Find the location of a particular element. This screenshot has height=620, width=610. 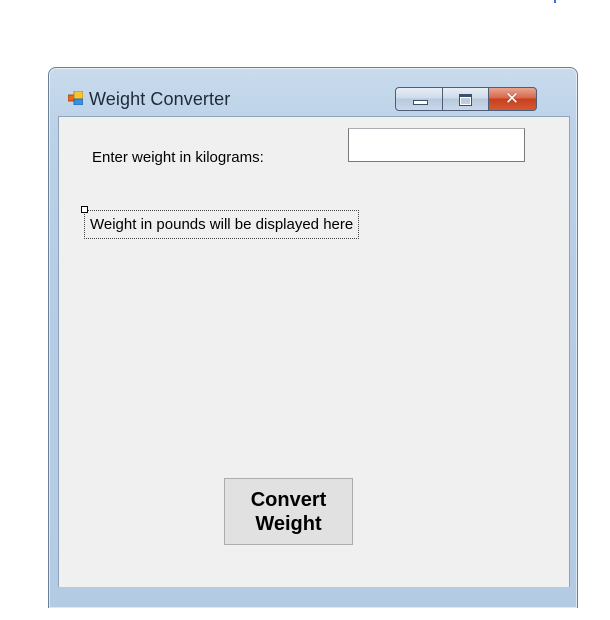

stray-pixel is located at coordinates (555, 1).